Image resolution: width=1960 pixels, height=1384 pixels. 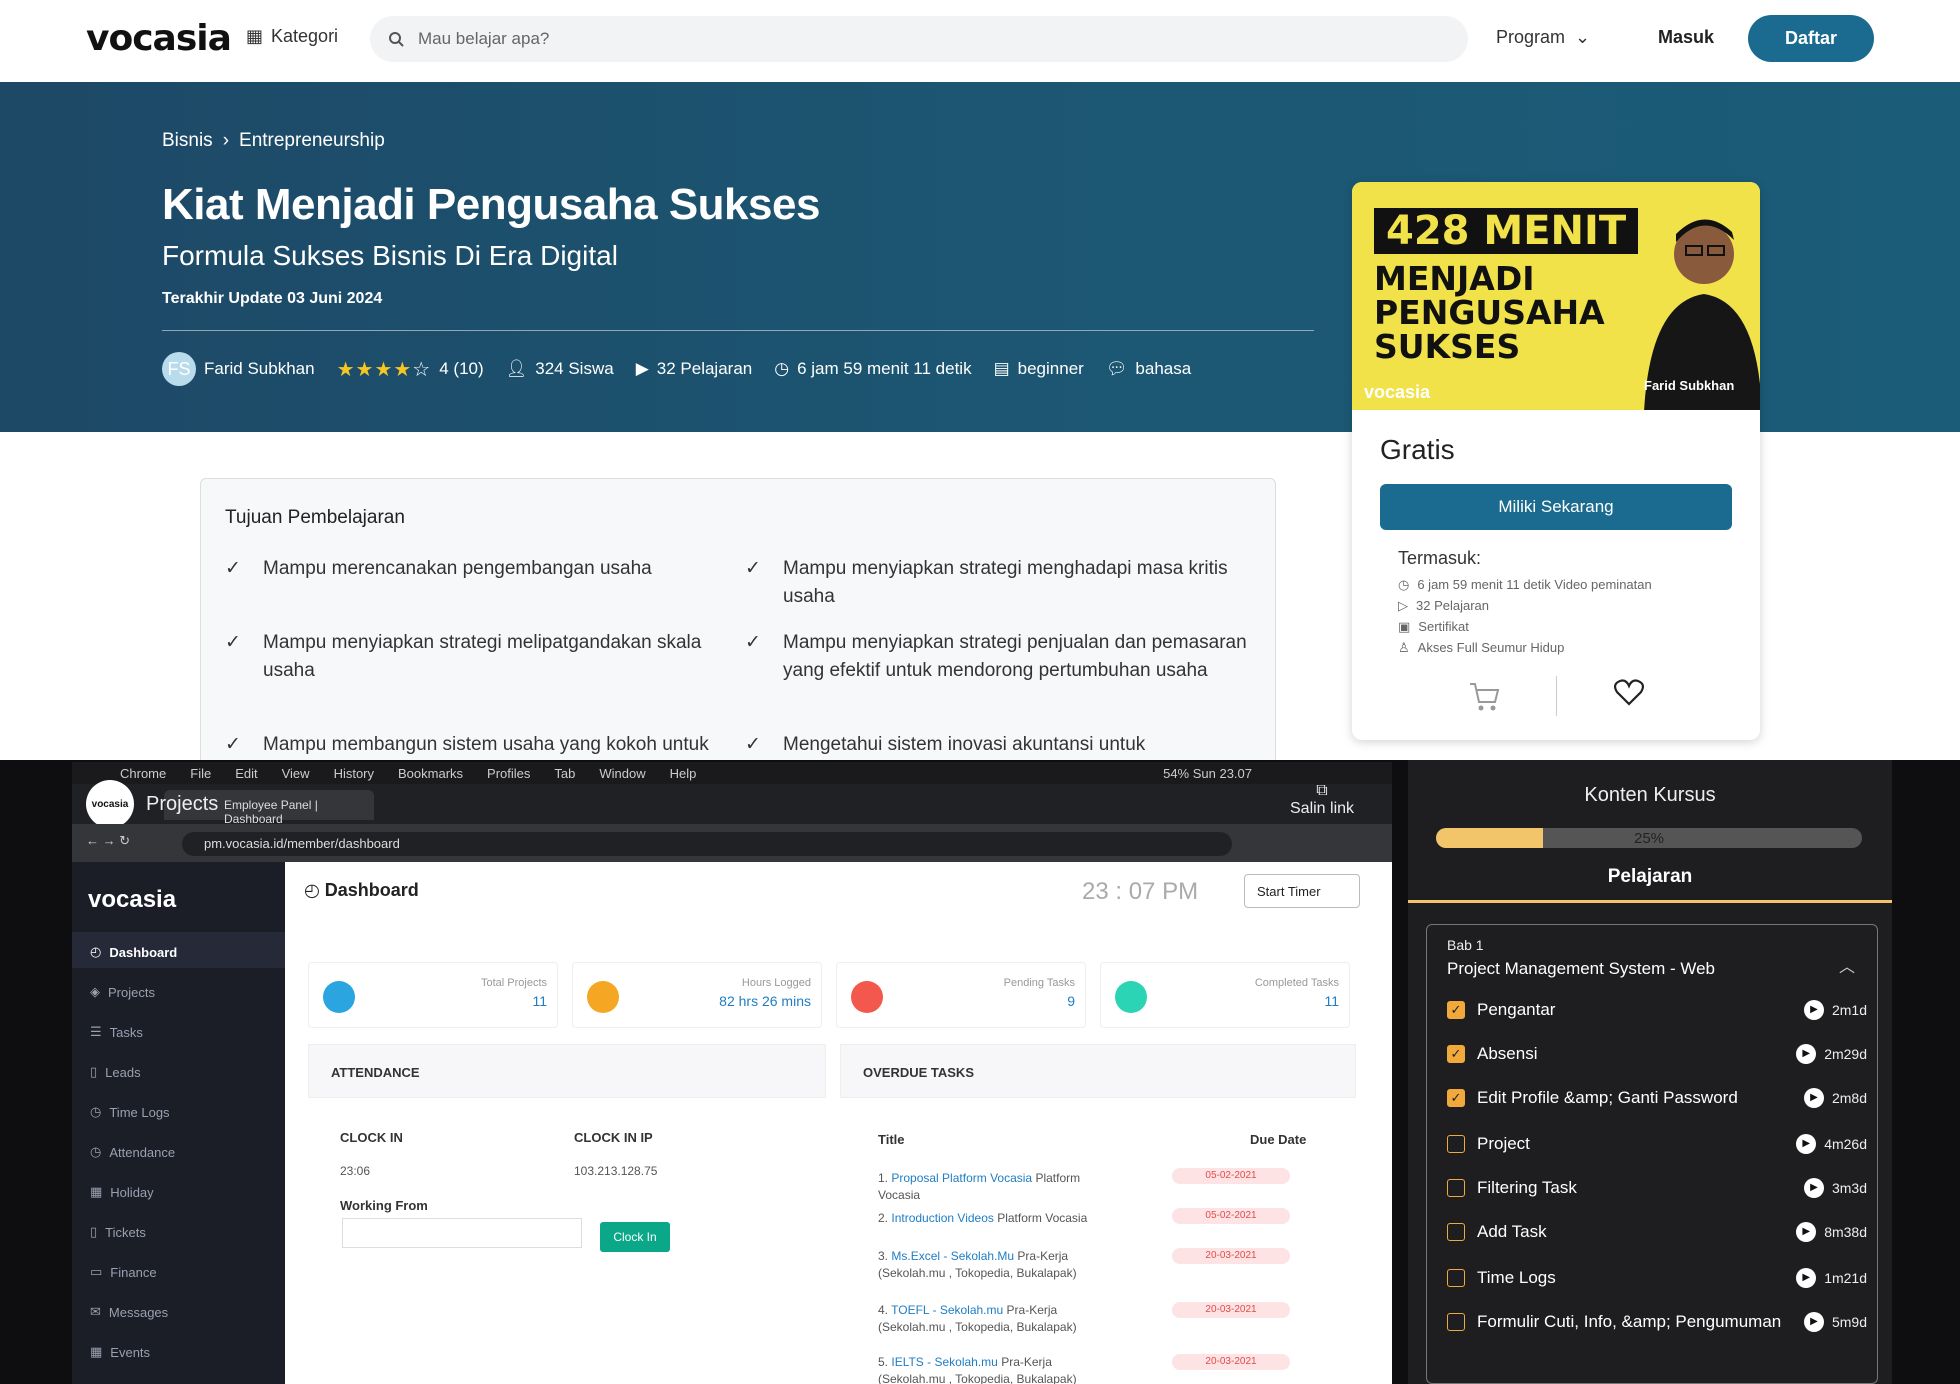 I want to click on clock-icon: ◷, so click(x=96, y=1111).